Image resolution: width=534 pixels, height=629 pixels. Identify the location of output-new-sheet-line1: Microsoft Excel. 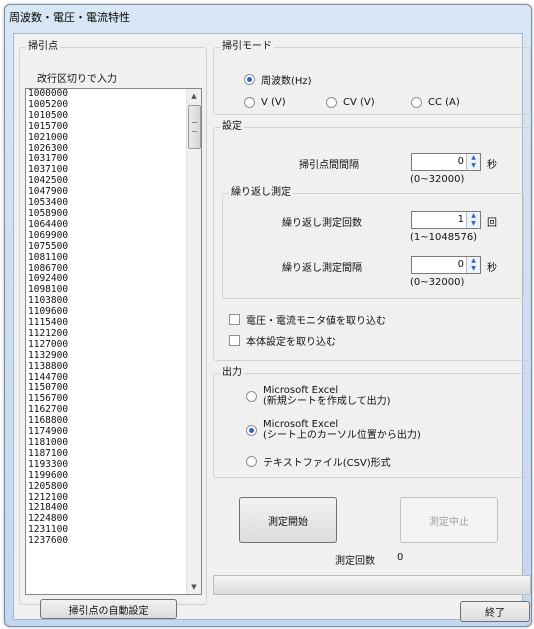
(301, 390).